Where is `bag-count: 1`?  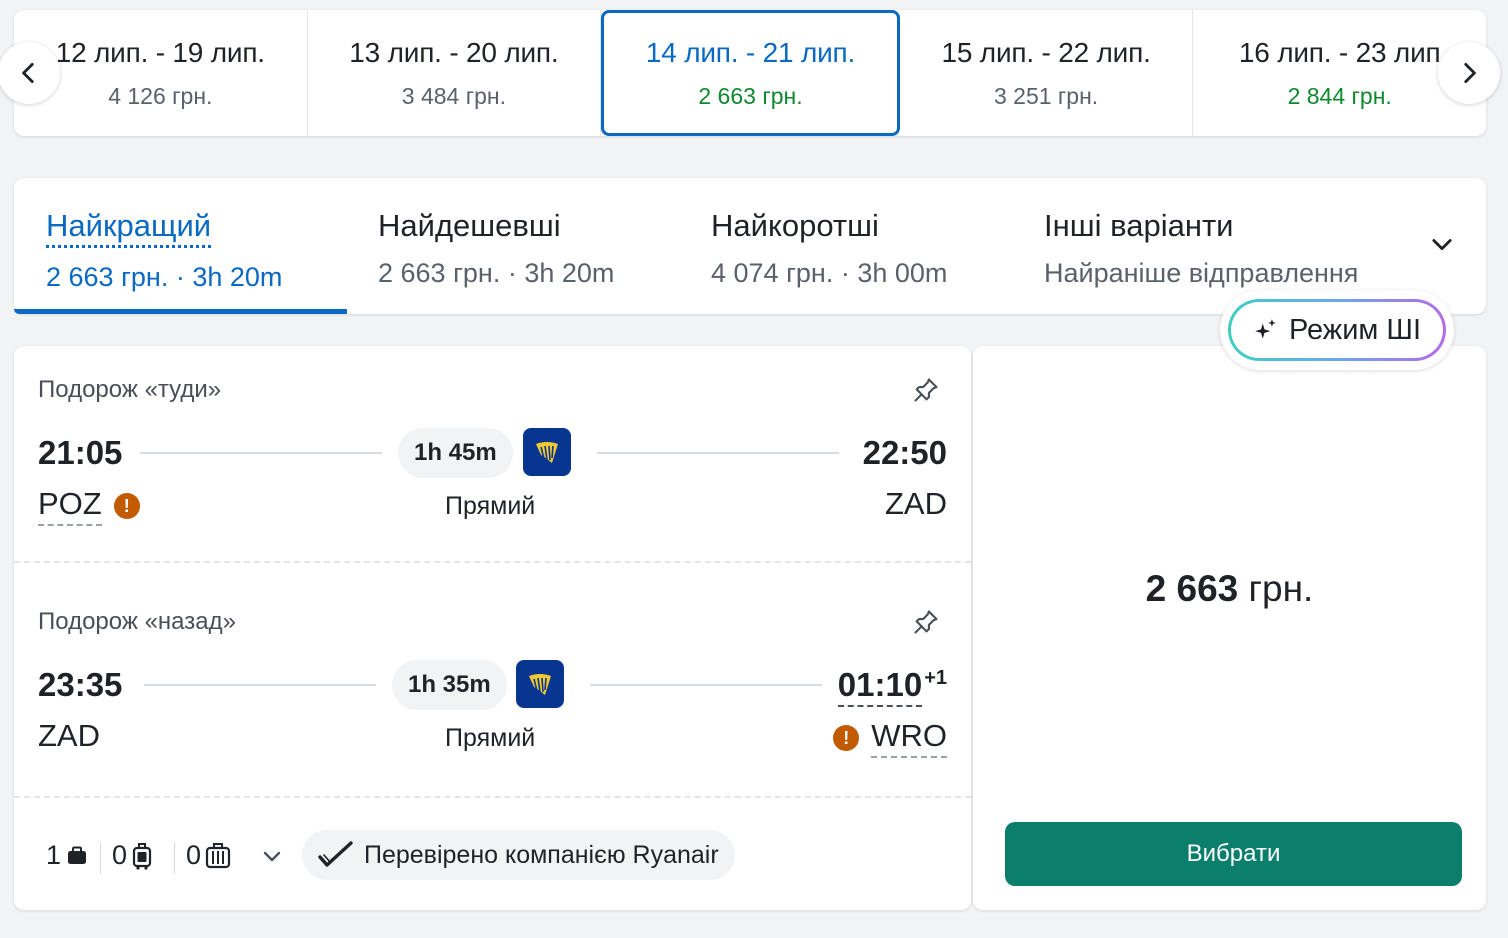
bag-count: 1 is located at coordinates (54, 855).